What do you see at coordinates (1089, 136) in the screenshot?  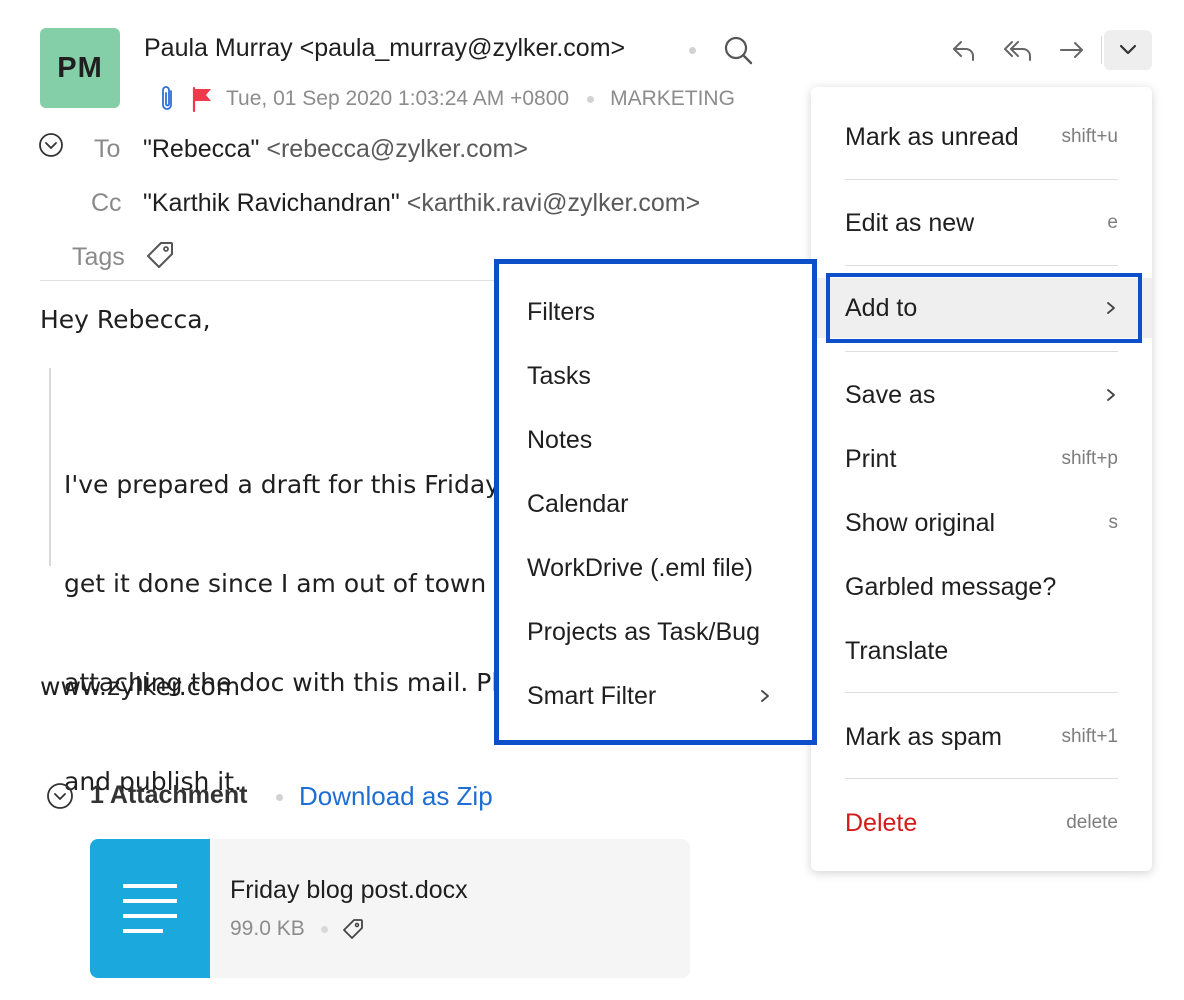 I see `menu-item-shortcut: shift+u` at bounding box center [1089, 136].